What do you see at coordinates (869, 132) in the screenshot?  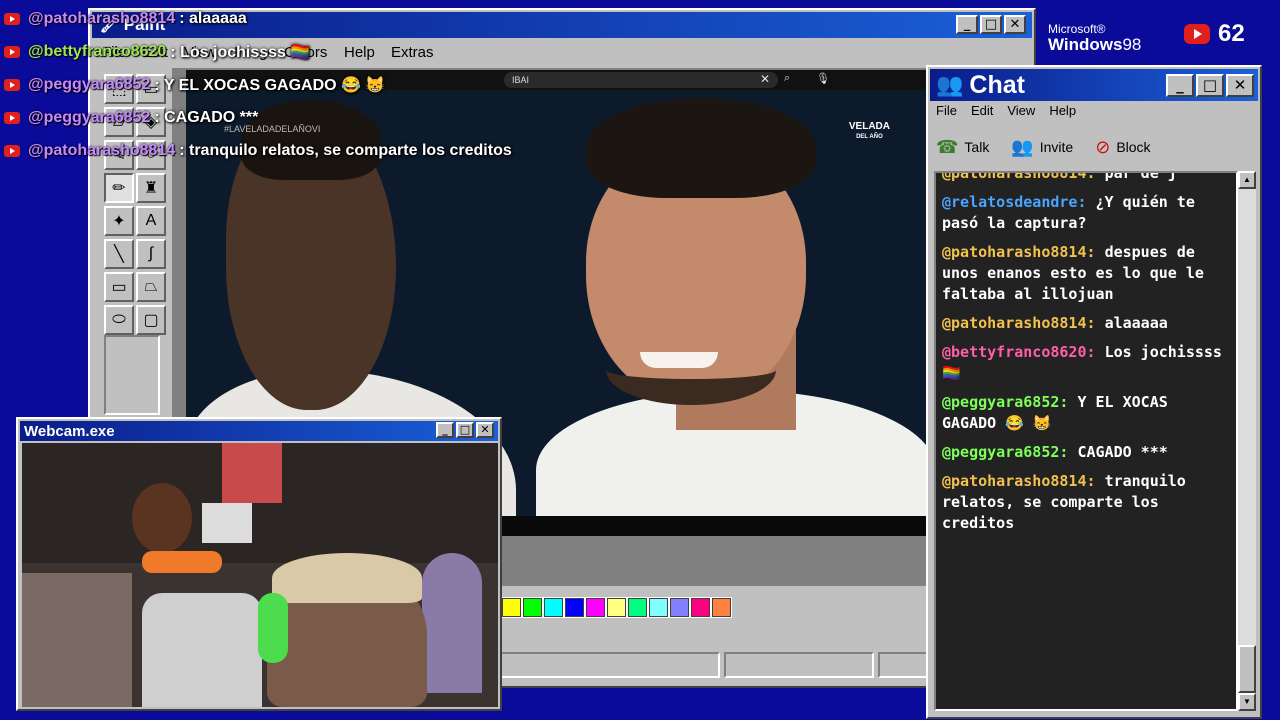 I see `velada-logo: VELADA DEL AÑO` at bounding box center [869, 132].